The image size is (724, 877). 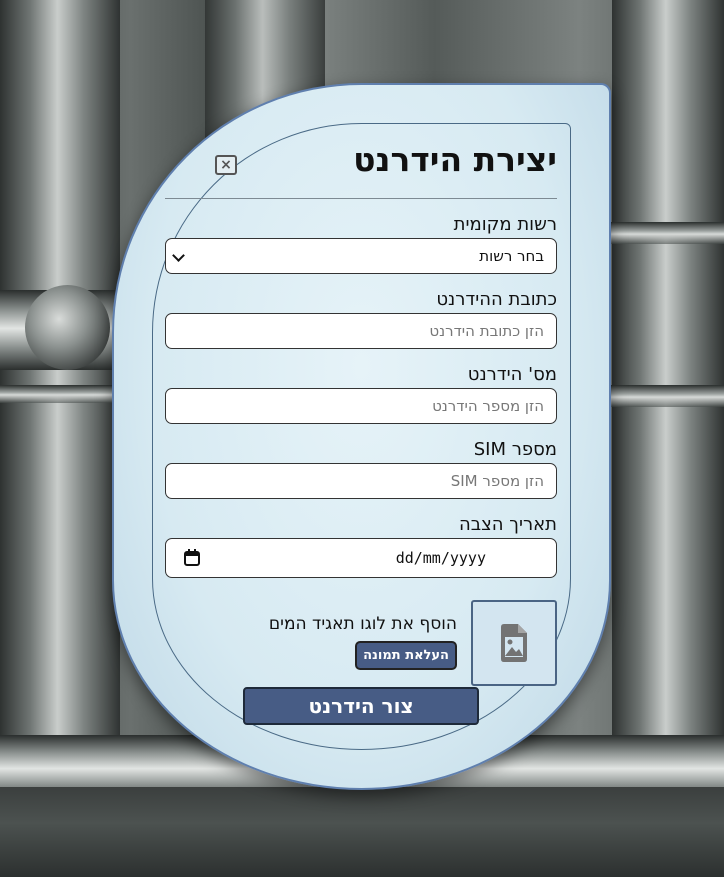 What do you see at coordinates (361, 256) in the screenshot?
I see `authority-select: בחר רשות` at bounding box center [361, 256].